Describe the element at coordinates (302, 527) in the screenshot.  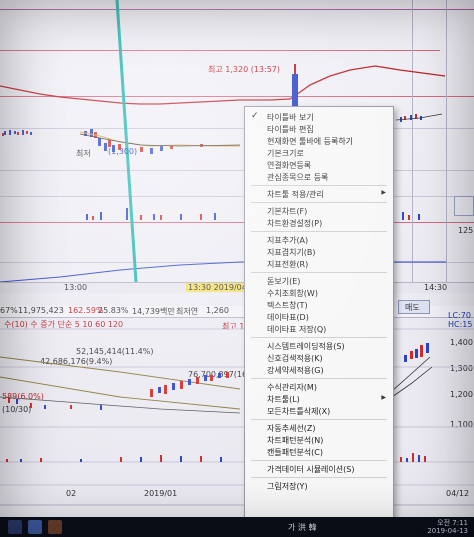
I see `ime-indicator: 가 洪 韓` at that location.